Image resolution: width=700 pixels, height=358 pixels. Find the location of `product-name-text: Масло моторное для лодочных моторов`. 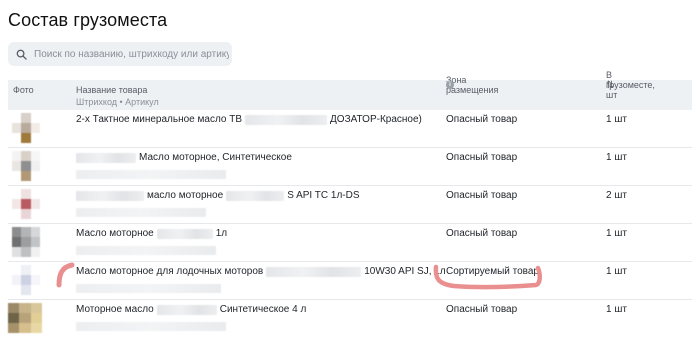

product-name-text: Масло моторное для лодочных моторов is located at coordinates (170, 271).